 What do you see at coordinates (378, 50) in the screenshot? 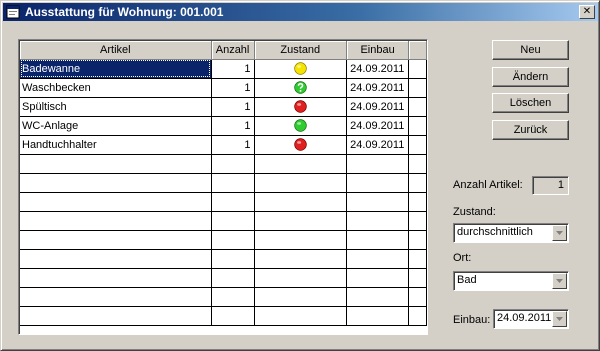
I see `column-header-einbau: Einbau` at bounding box center [378, 50].